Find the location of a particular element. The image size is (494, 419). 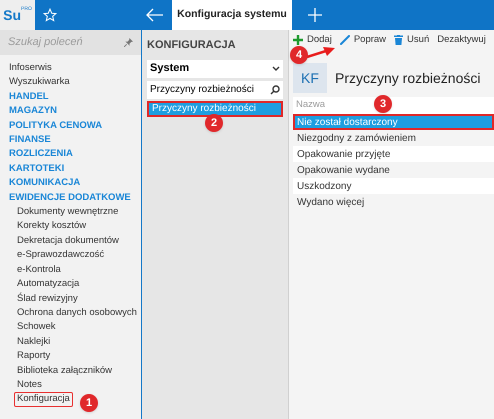

trash-icon is located at coordinates (399, 40).